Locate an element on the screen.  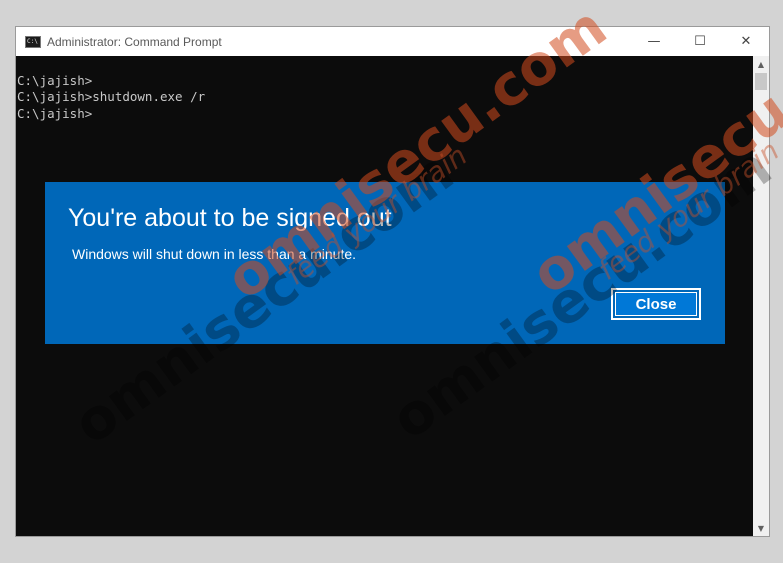
window-controls: — ☐ ✕ is located at coordinates (700, 41).